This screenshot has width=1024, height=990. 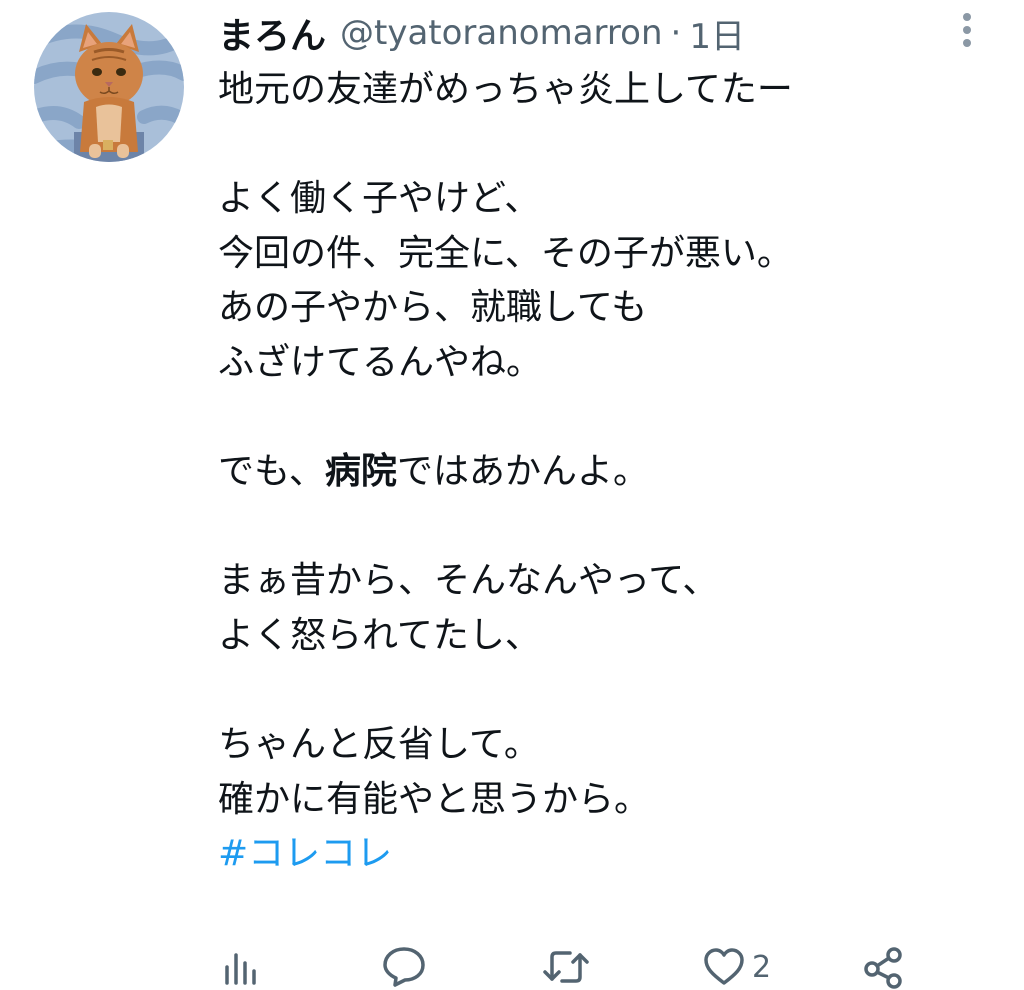 I want to click on analytics-icon, so click(x=240, y=969).